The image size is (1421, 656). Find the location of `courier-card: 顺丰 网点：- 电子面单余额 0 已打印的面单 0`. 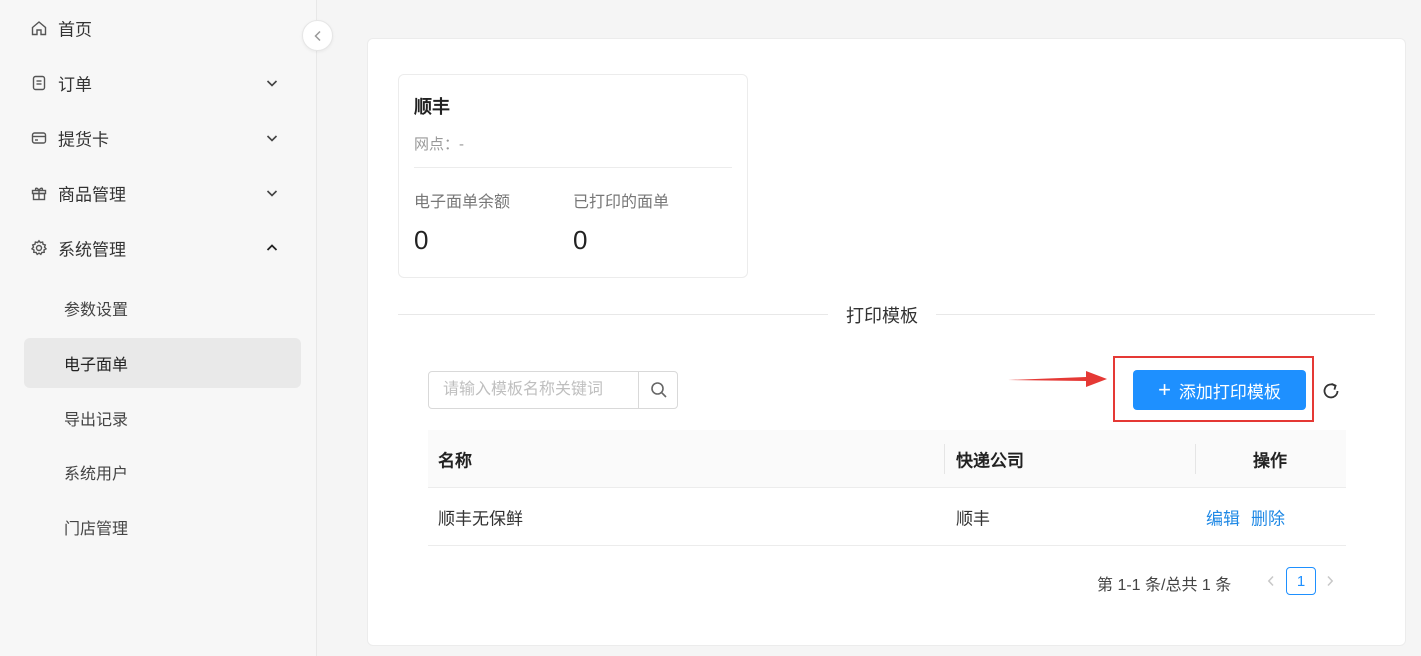

courier-card: 顺丰 网点：- 电子面单余额 0 已打印的面单 0 is located at coordinates (573, 176).